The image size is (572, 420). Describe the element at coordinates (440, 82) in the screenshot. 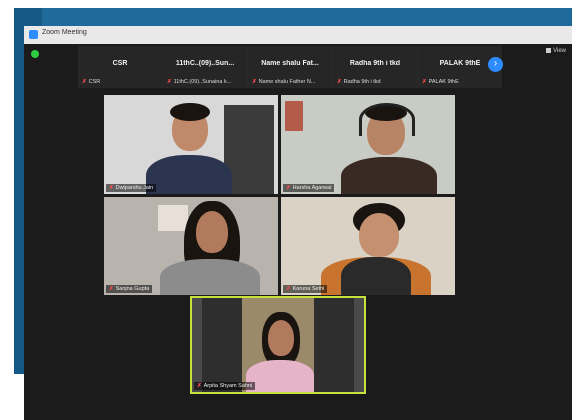

I see `thumbnail-label: ✗ PALAK 9thE` at that location.